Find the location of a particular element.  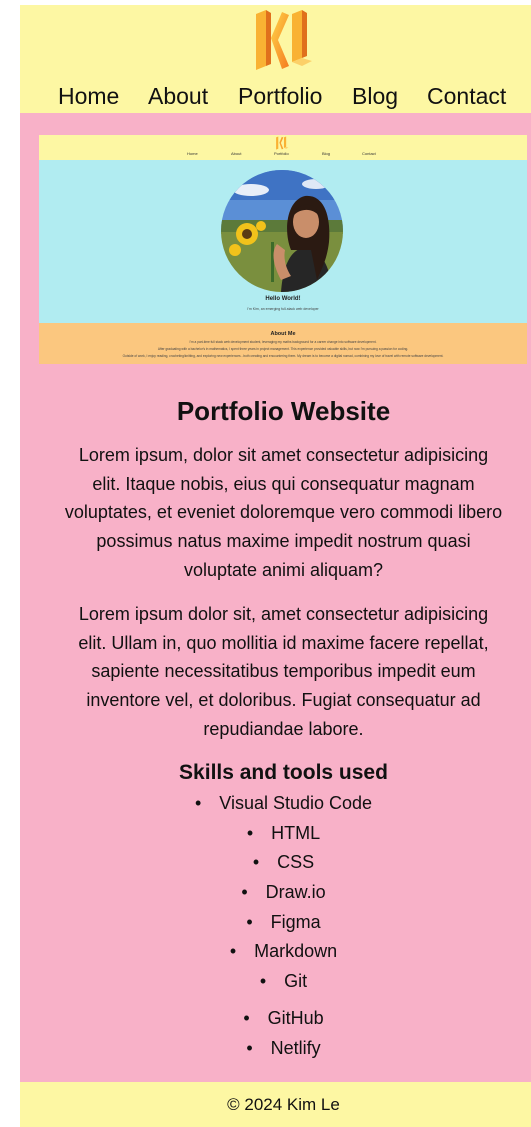

main-nav: Home About Portfolio Blog Contact is located at coordinates (275, 96).